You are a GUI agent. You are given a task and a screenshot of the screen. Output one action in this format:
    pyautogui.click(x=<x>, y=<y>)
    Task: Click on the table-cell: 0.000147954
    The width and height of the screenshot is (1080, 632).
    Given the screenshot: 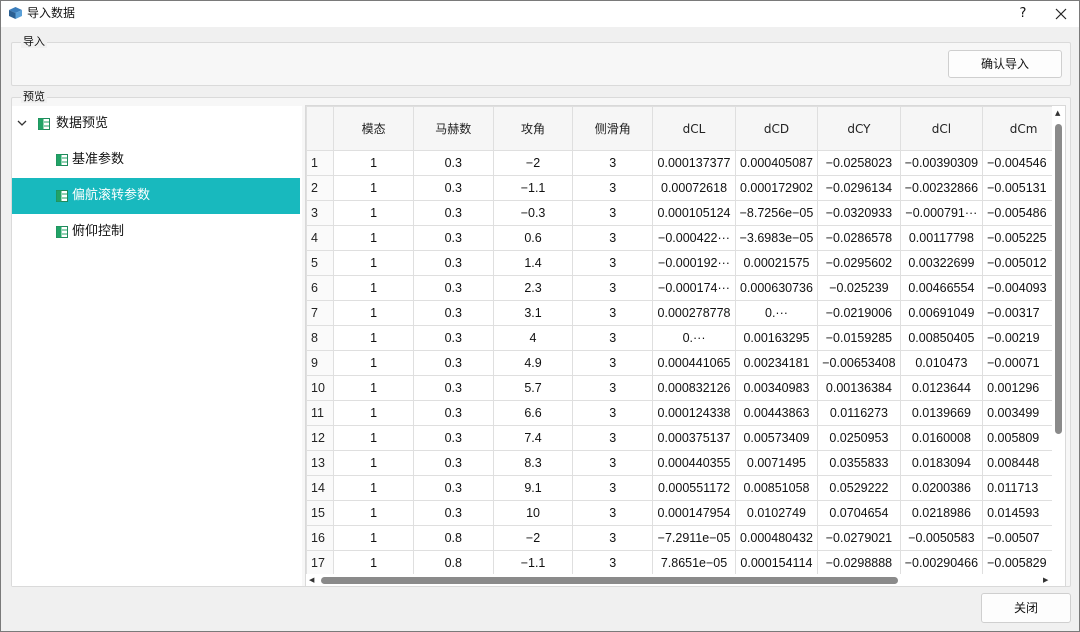 What is the action you would take?
    pyautogui.click(x=694, y=513)
    